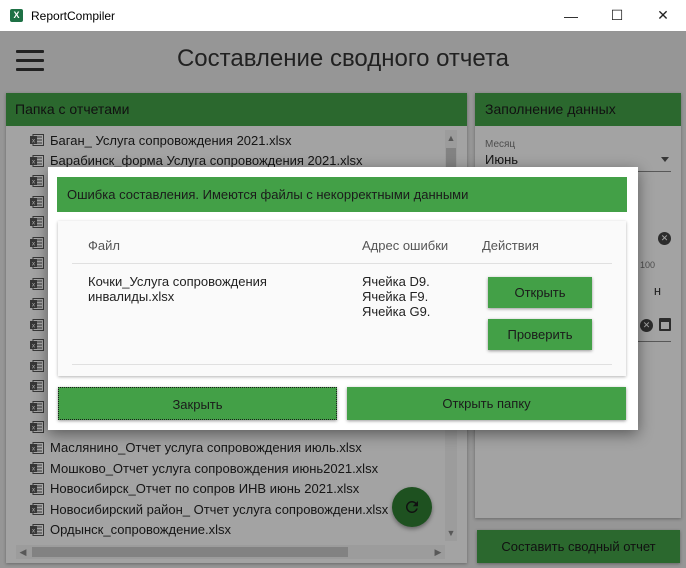 The height and width of the screenshot is (568, 686). I want to click on column-header-address: Адрес ошибки, so click(405, 245).